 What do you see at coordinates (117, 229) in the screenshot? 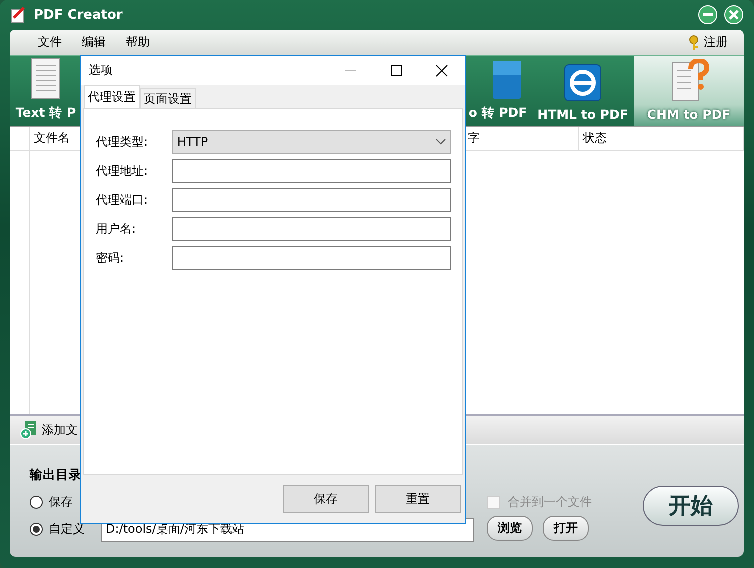
I see `field-label: 用户名:` at bounding box center [117, 229].